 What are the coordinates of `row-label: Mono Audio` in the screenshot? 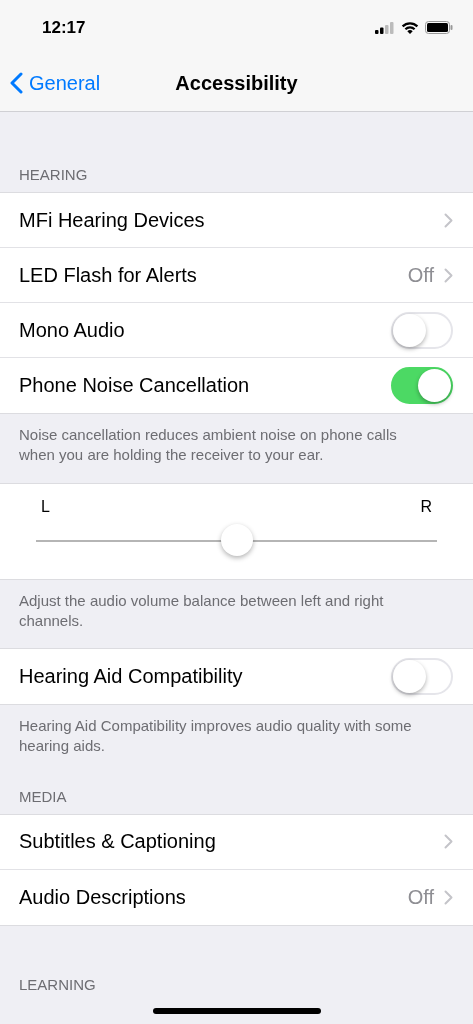 It's located at (72, 330).